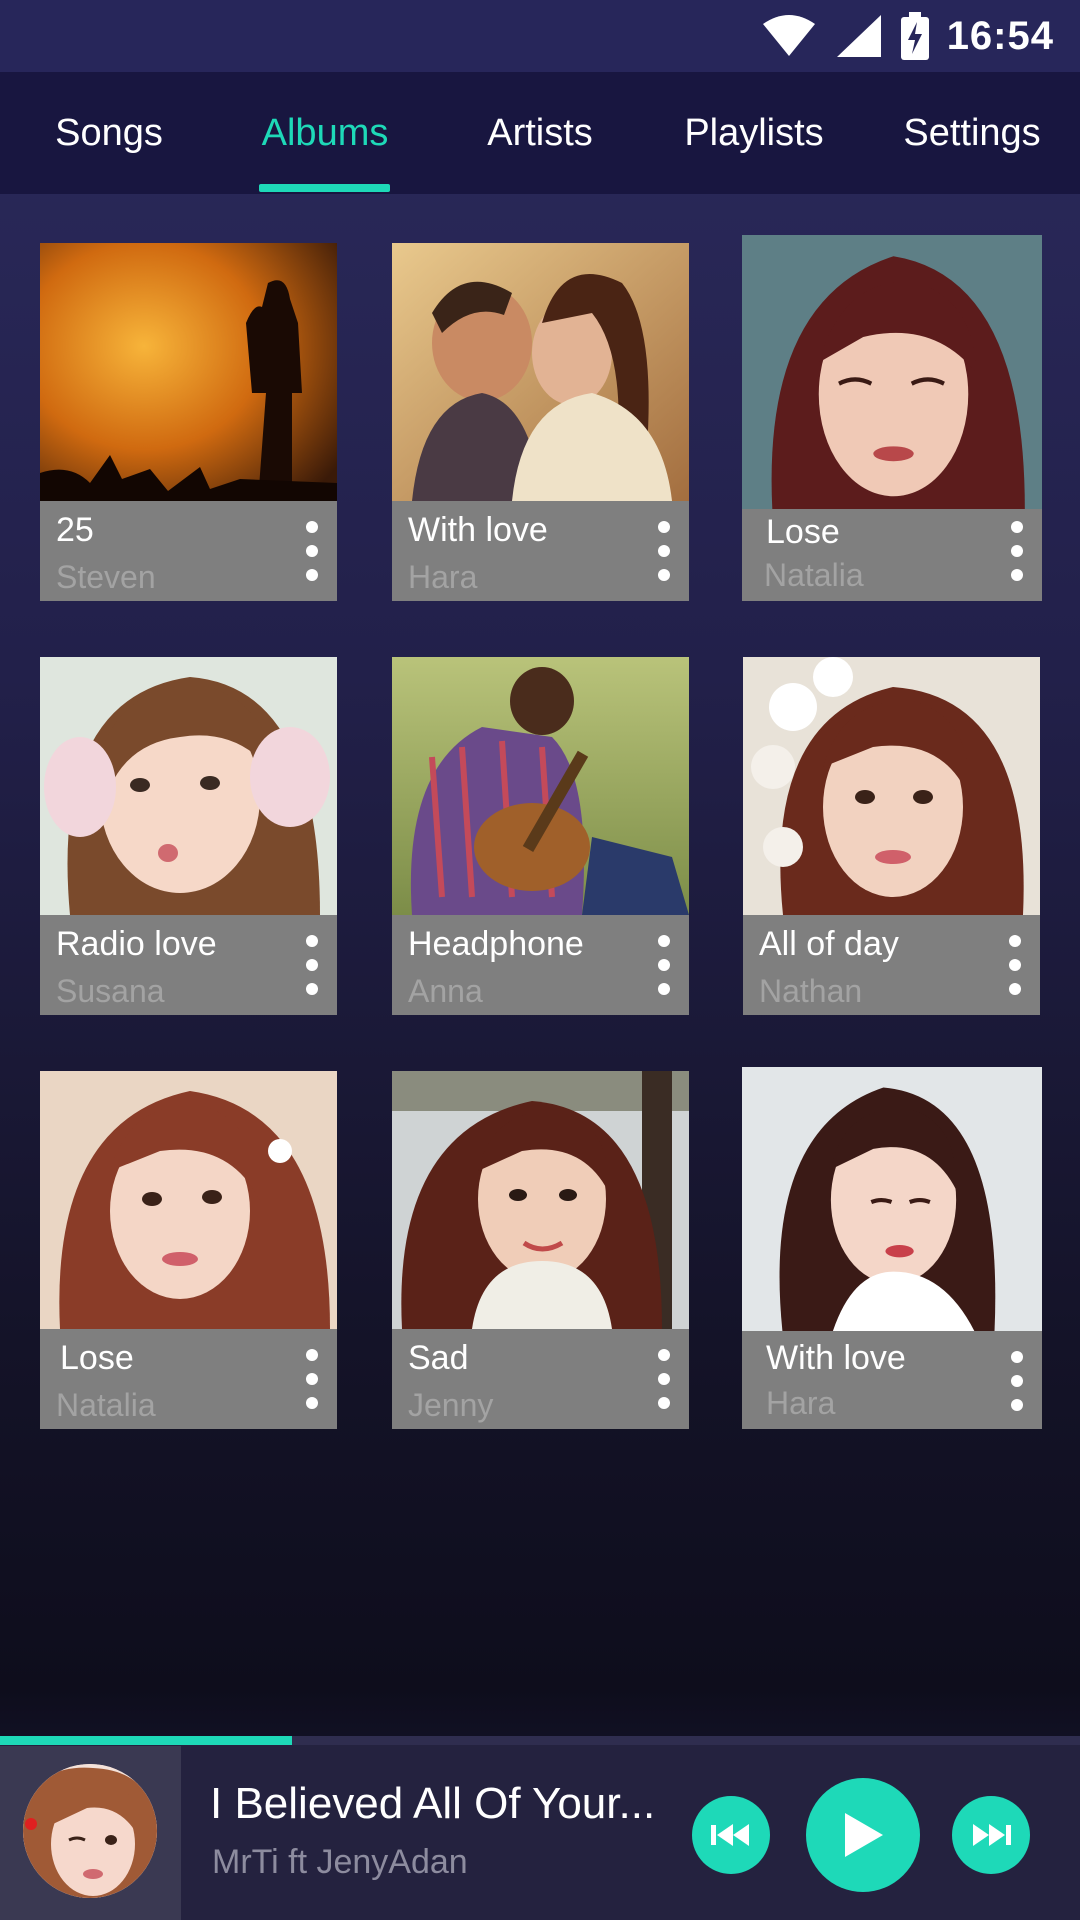  I want to click on play-icon, so click(864, 1835).